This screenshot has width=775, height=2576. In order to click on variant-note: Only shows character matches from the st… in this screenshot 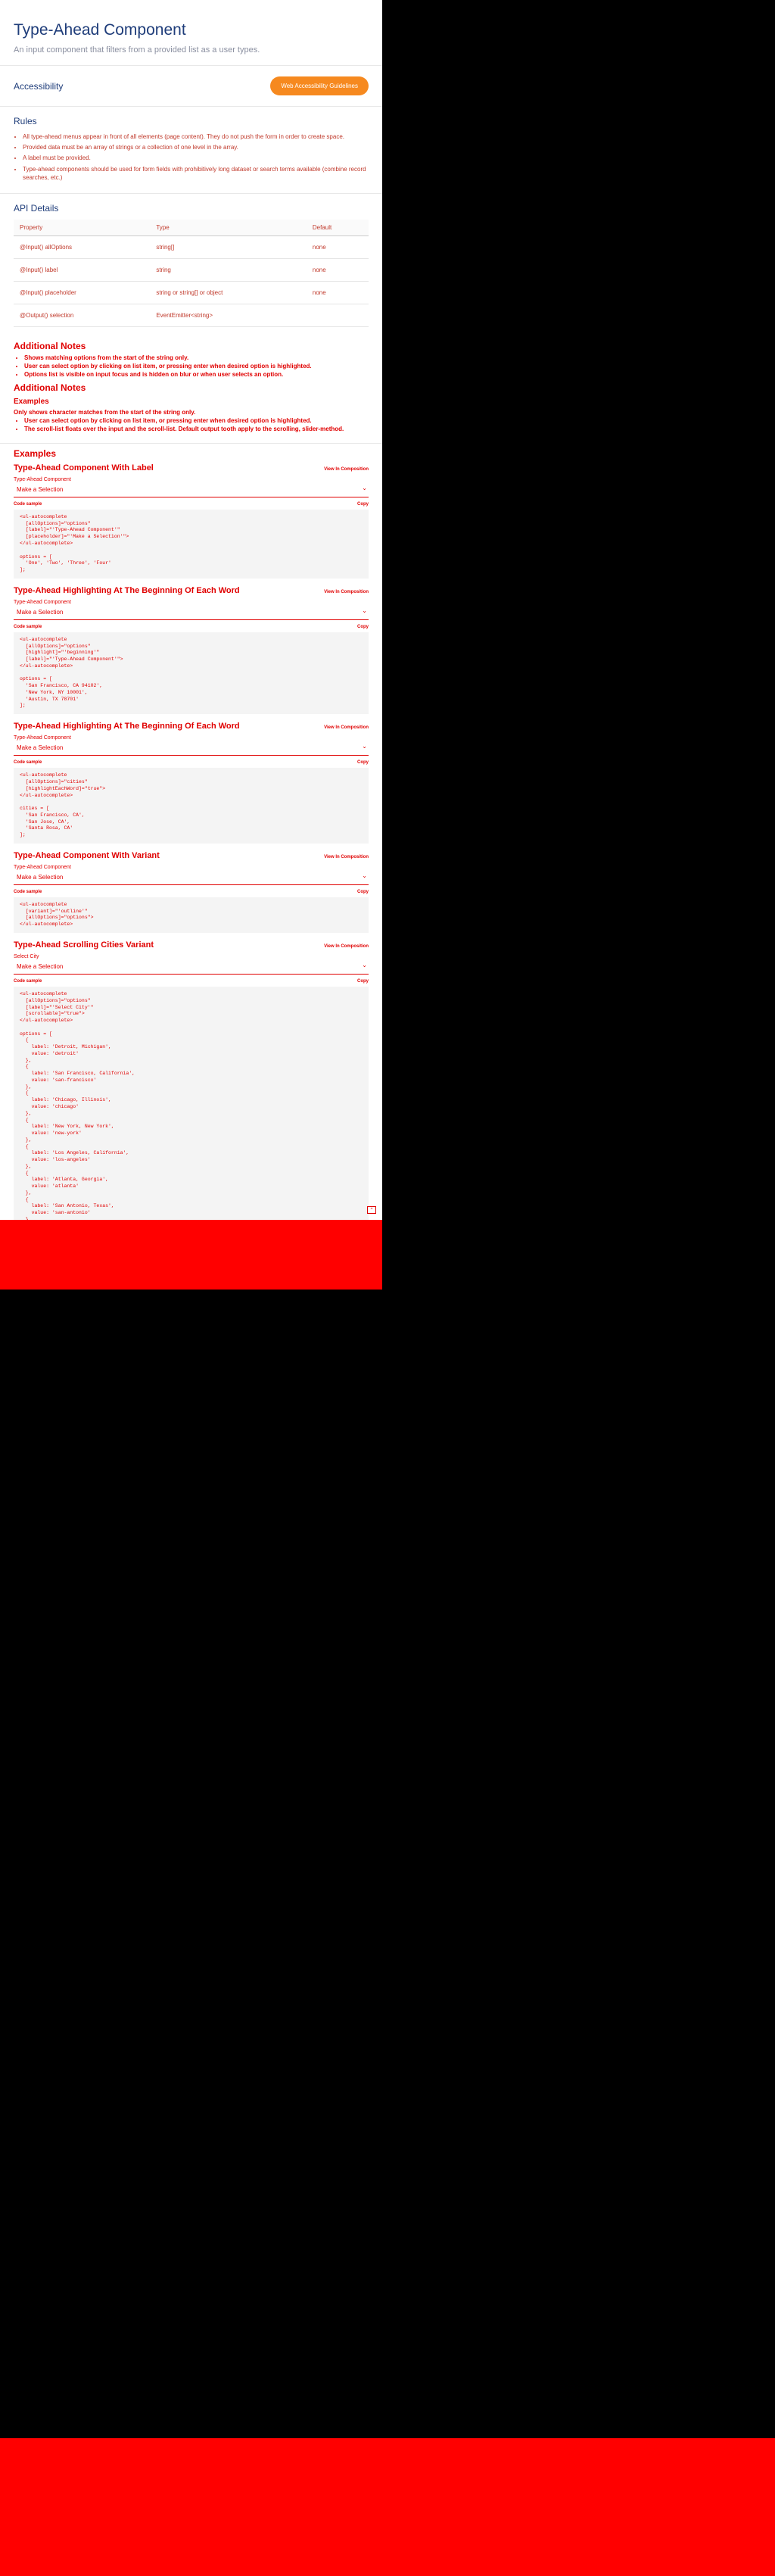, I will do `click(105, 412)`.